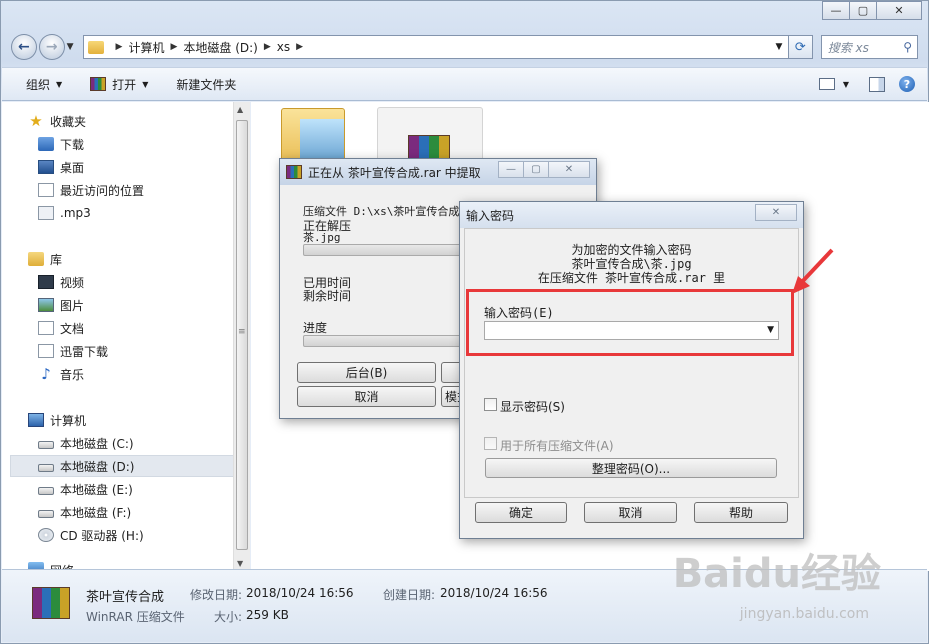  Describe the element at coordinates (46, 445) in the screenshot. I see `system-drive-icon` at that location.